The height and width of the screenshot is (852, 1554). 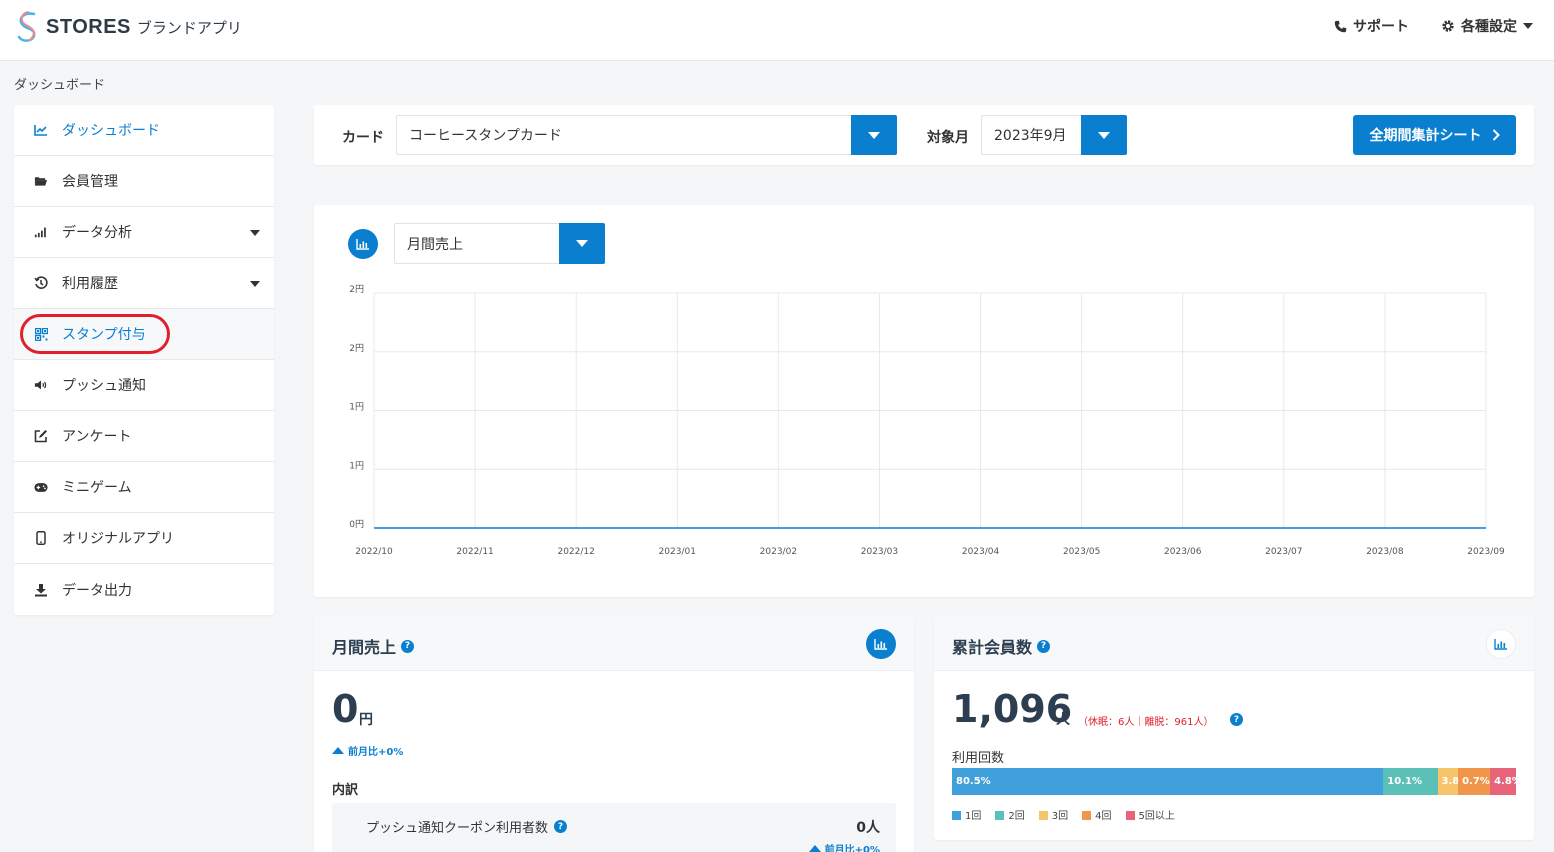 I want to click on sales-value: 0, so click(x=345, y=709).